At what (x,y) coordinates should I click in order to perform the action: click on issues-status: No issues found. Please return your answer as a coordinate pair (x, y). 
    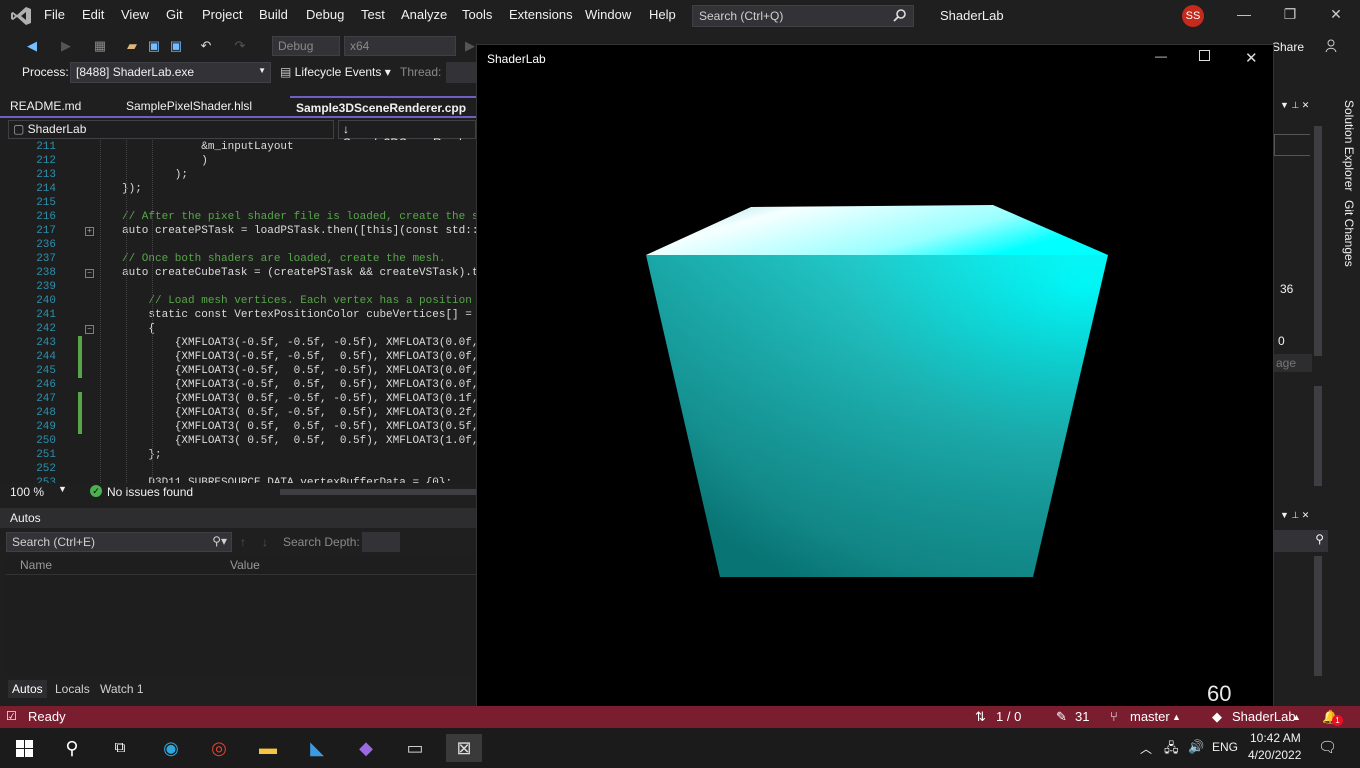
    Looking at the image, I should click on (150, 492).